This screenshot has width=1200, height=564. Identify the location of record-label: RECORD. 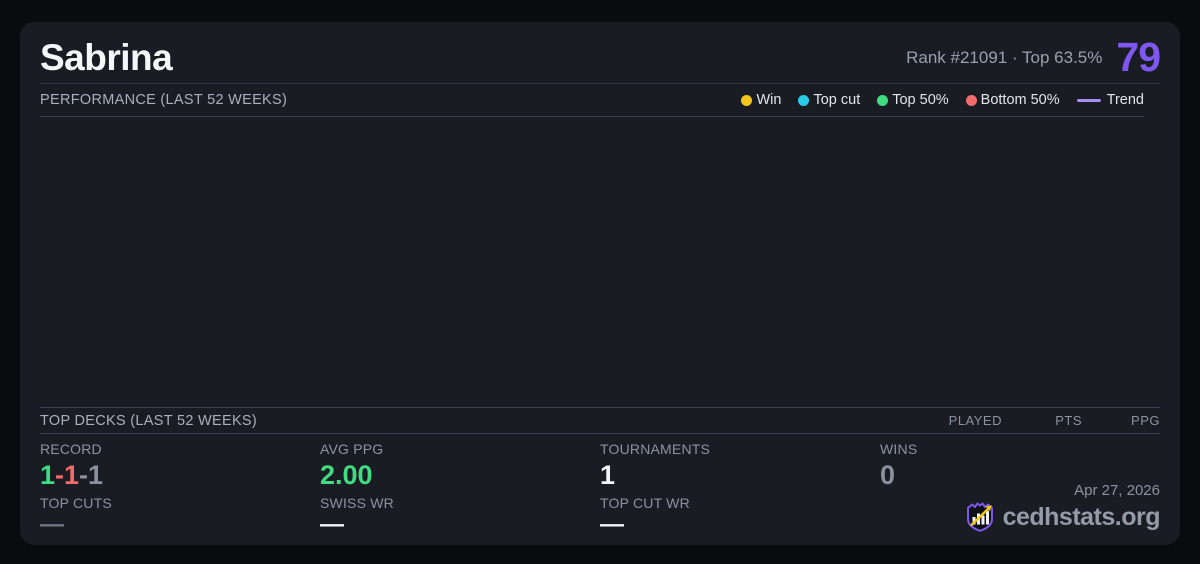
(71, 449).